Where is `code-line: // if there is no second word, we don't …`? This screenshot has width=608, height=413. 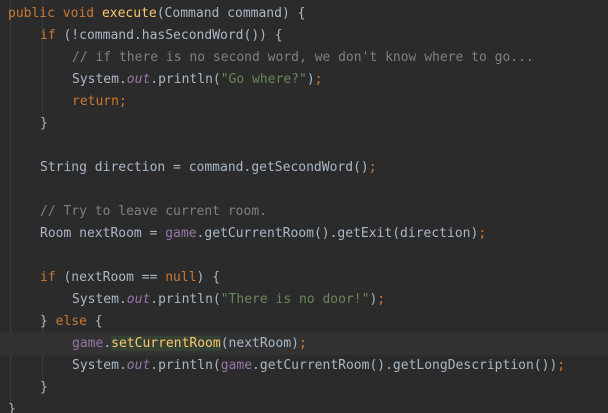 code-line: // if there is no second word, we don't … is located at coordinates (303, 57).